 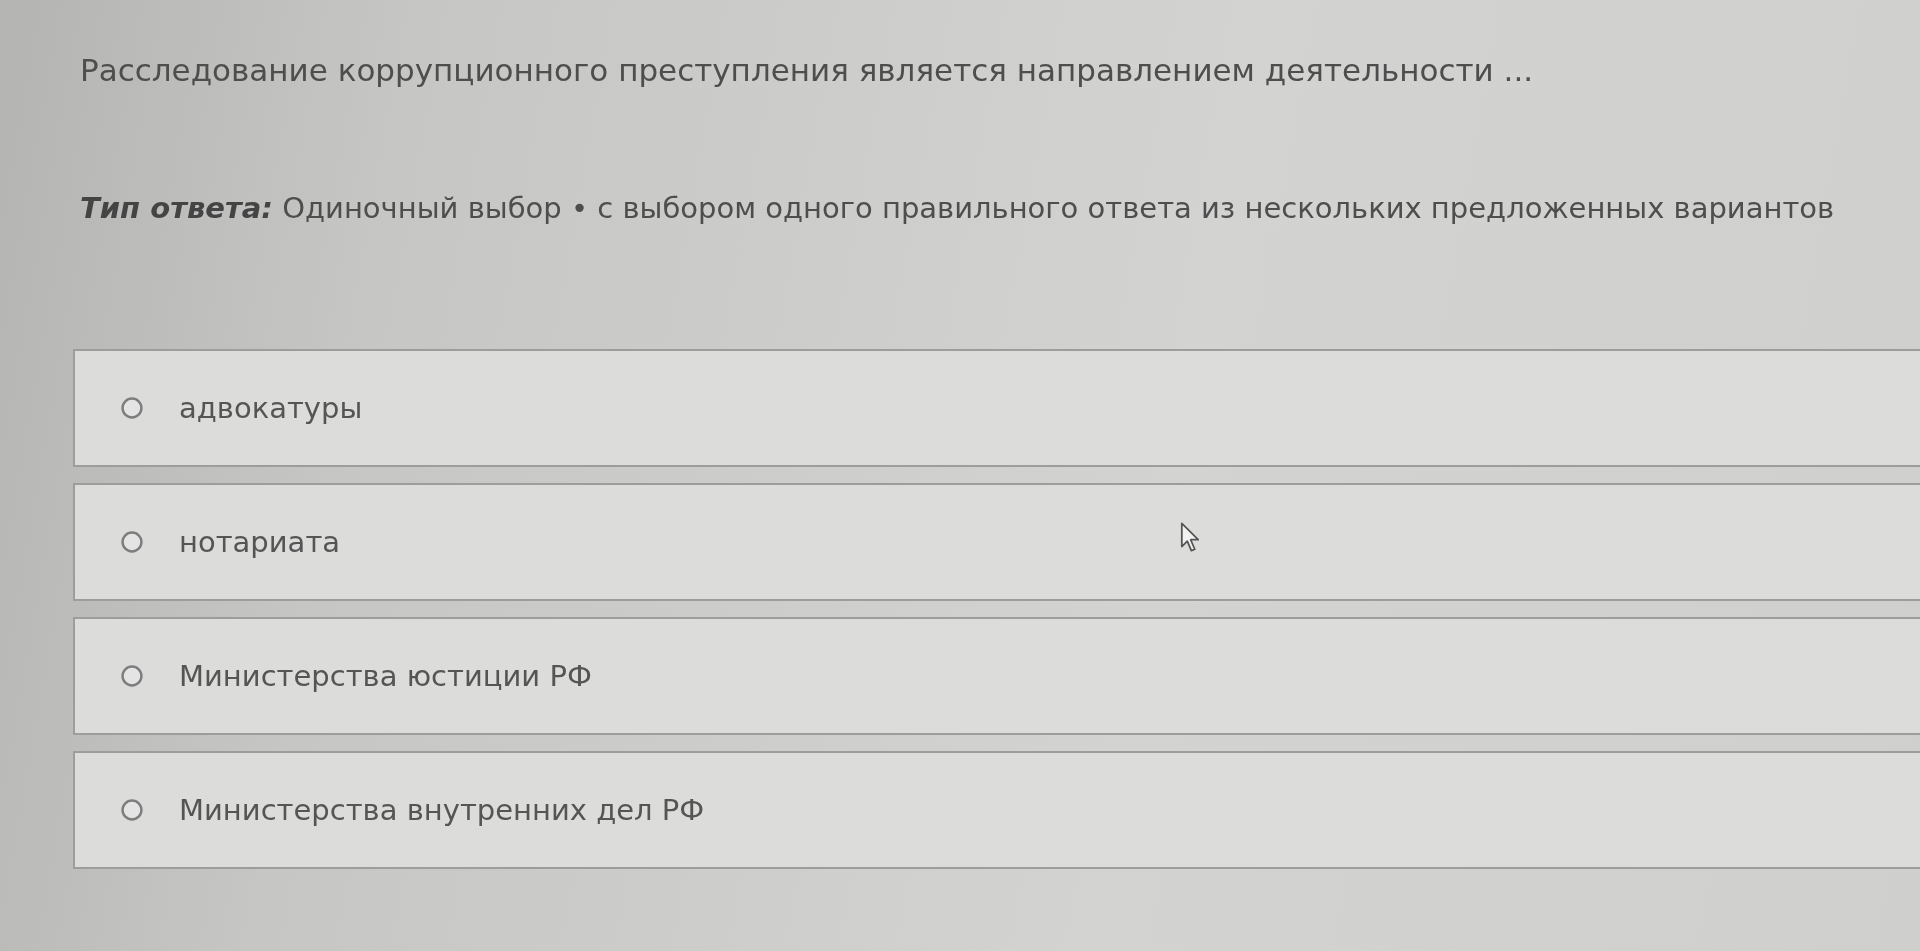 I want to click on answer-type-text: Тип ответа: Одиночный выбор • с выбором одного правильного ответа из нескольких предложенных вариантов, so click(x=958, y=208).